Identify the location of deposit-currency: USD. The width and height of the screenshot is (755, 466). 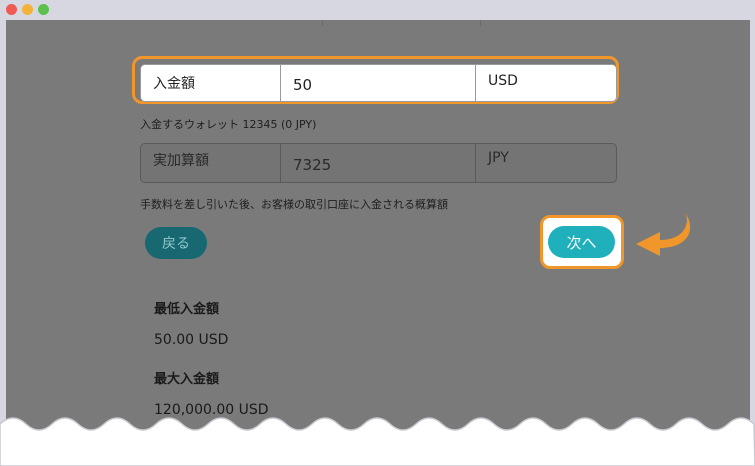
(503, 81).